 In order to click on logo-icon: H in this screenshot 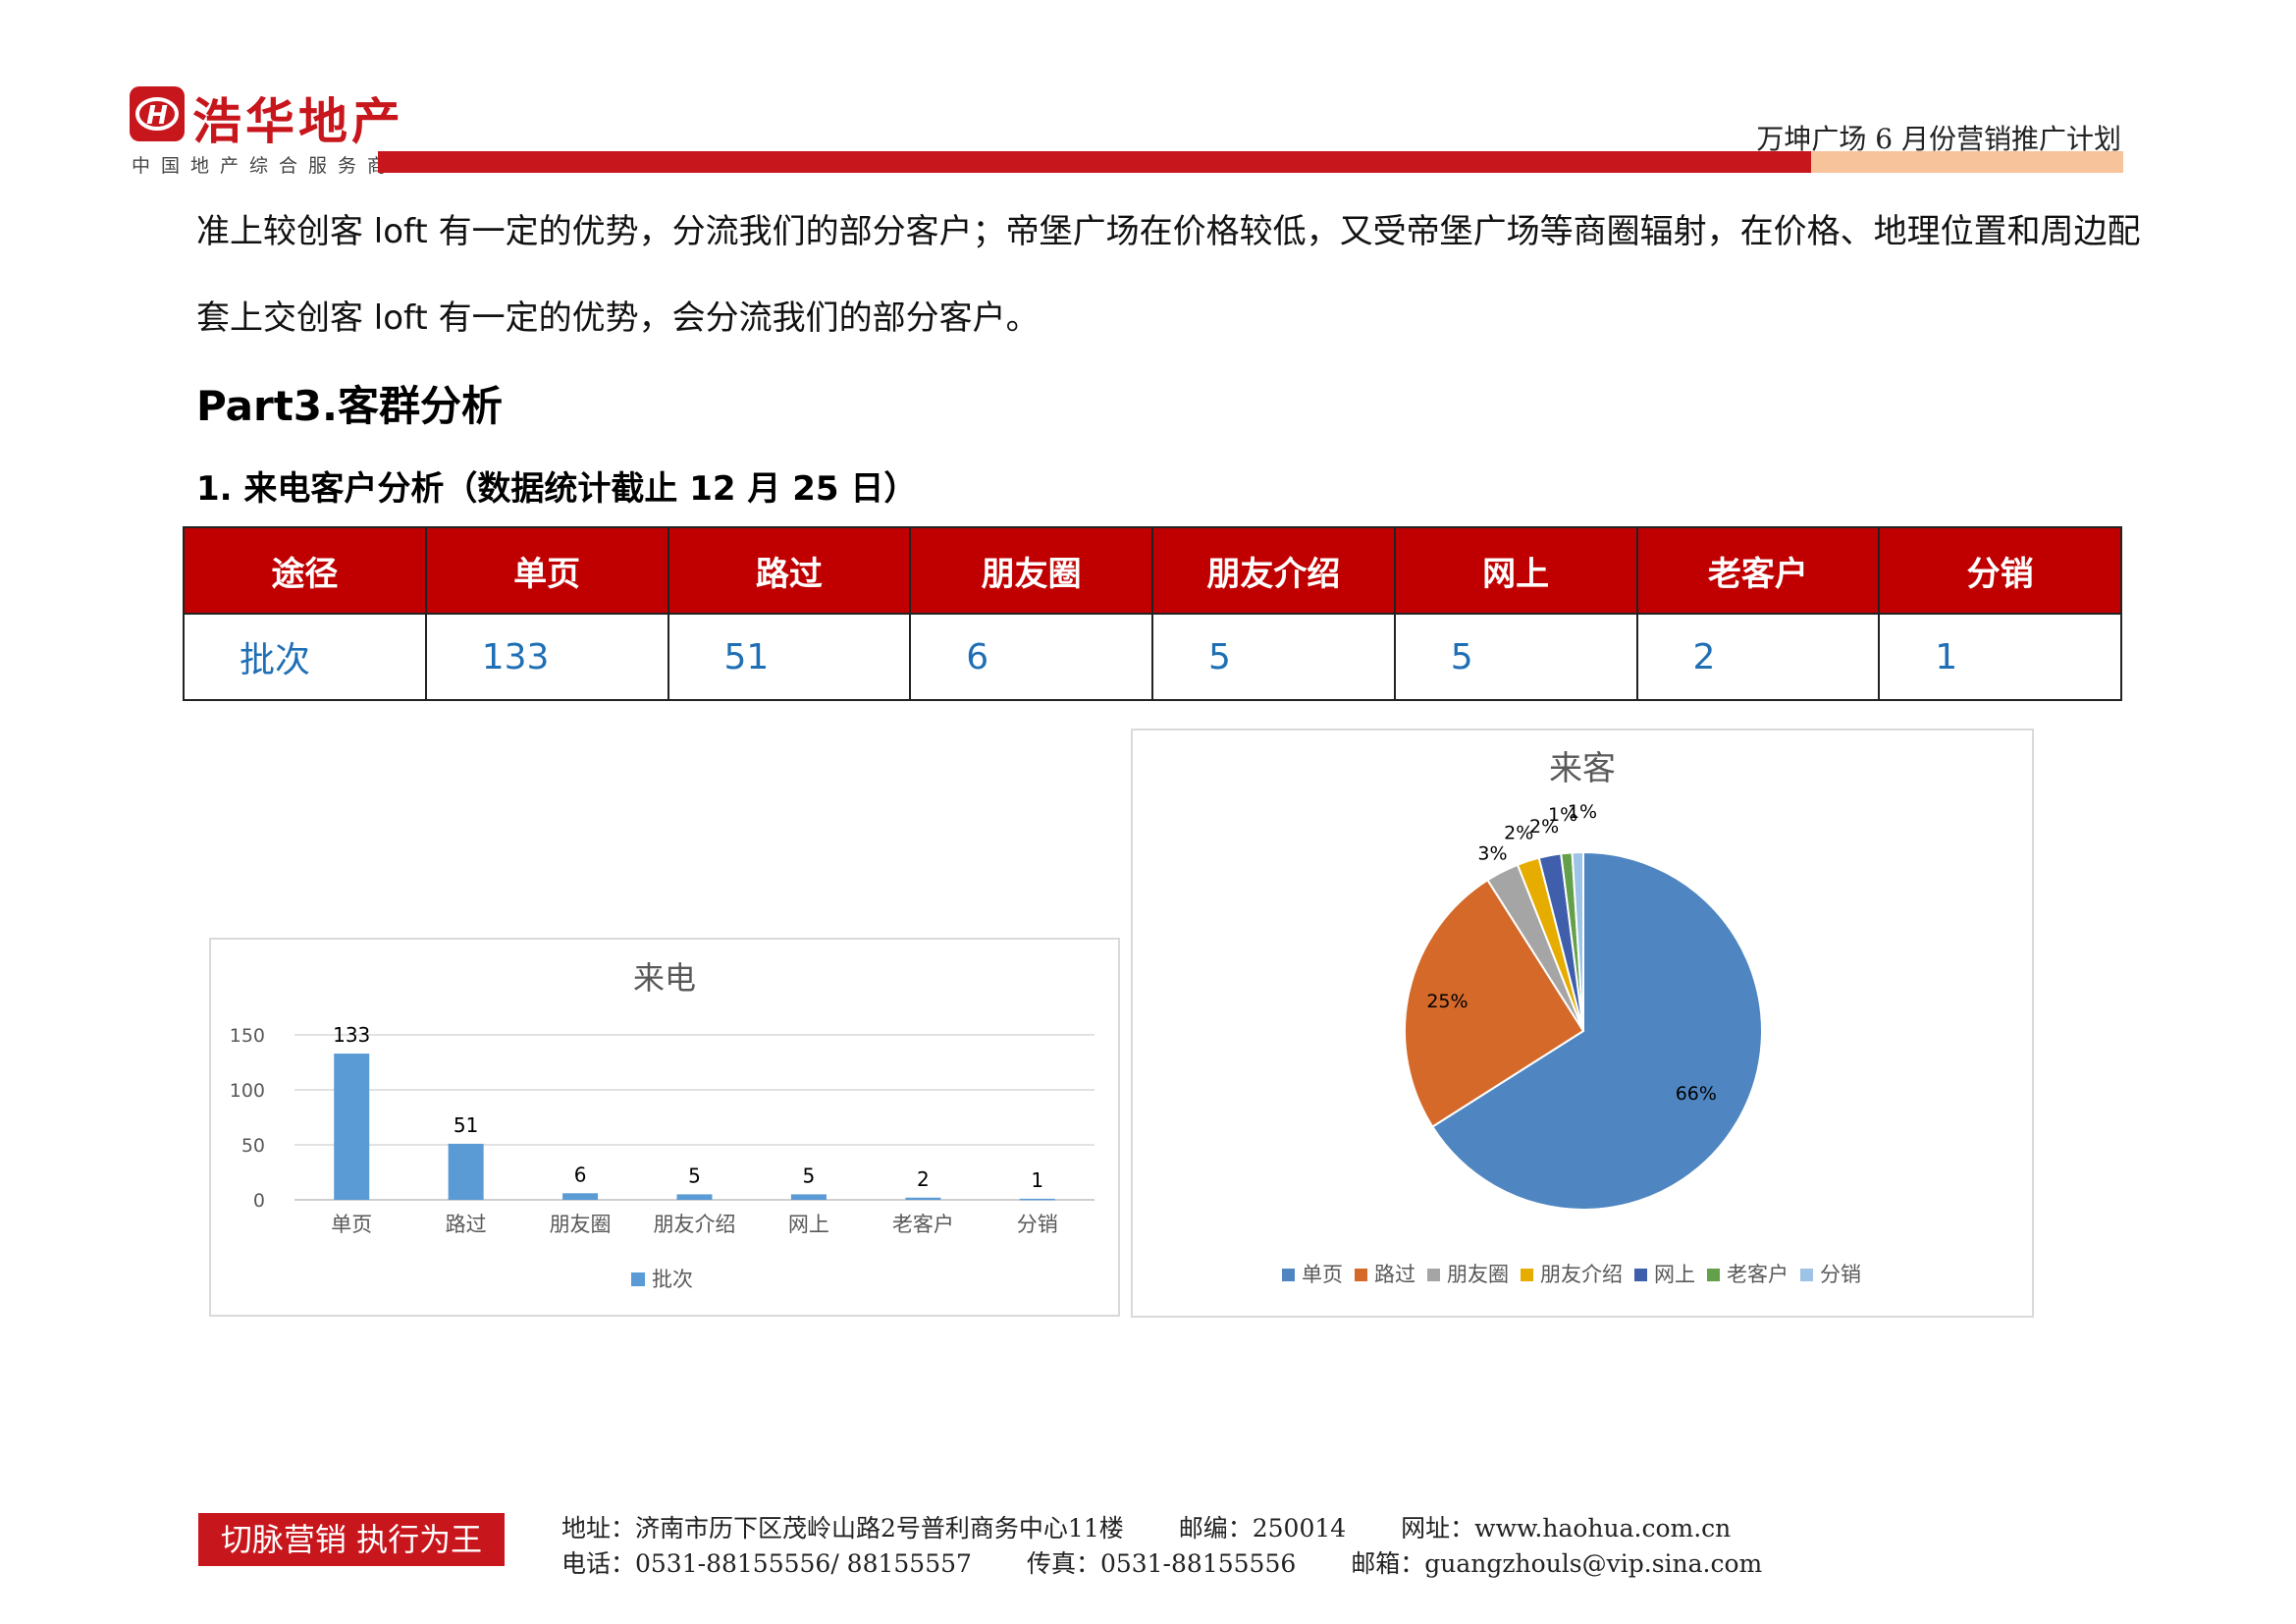, I will do `click(157, 113)`.